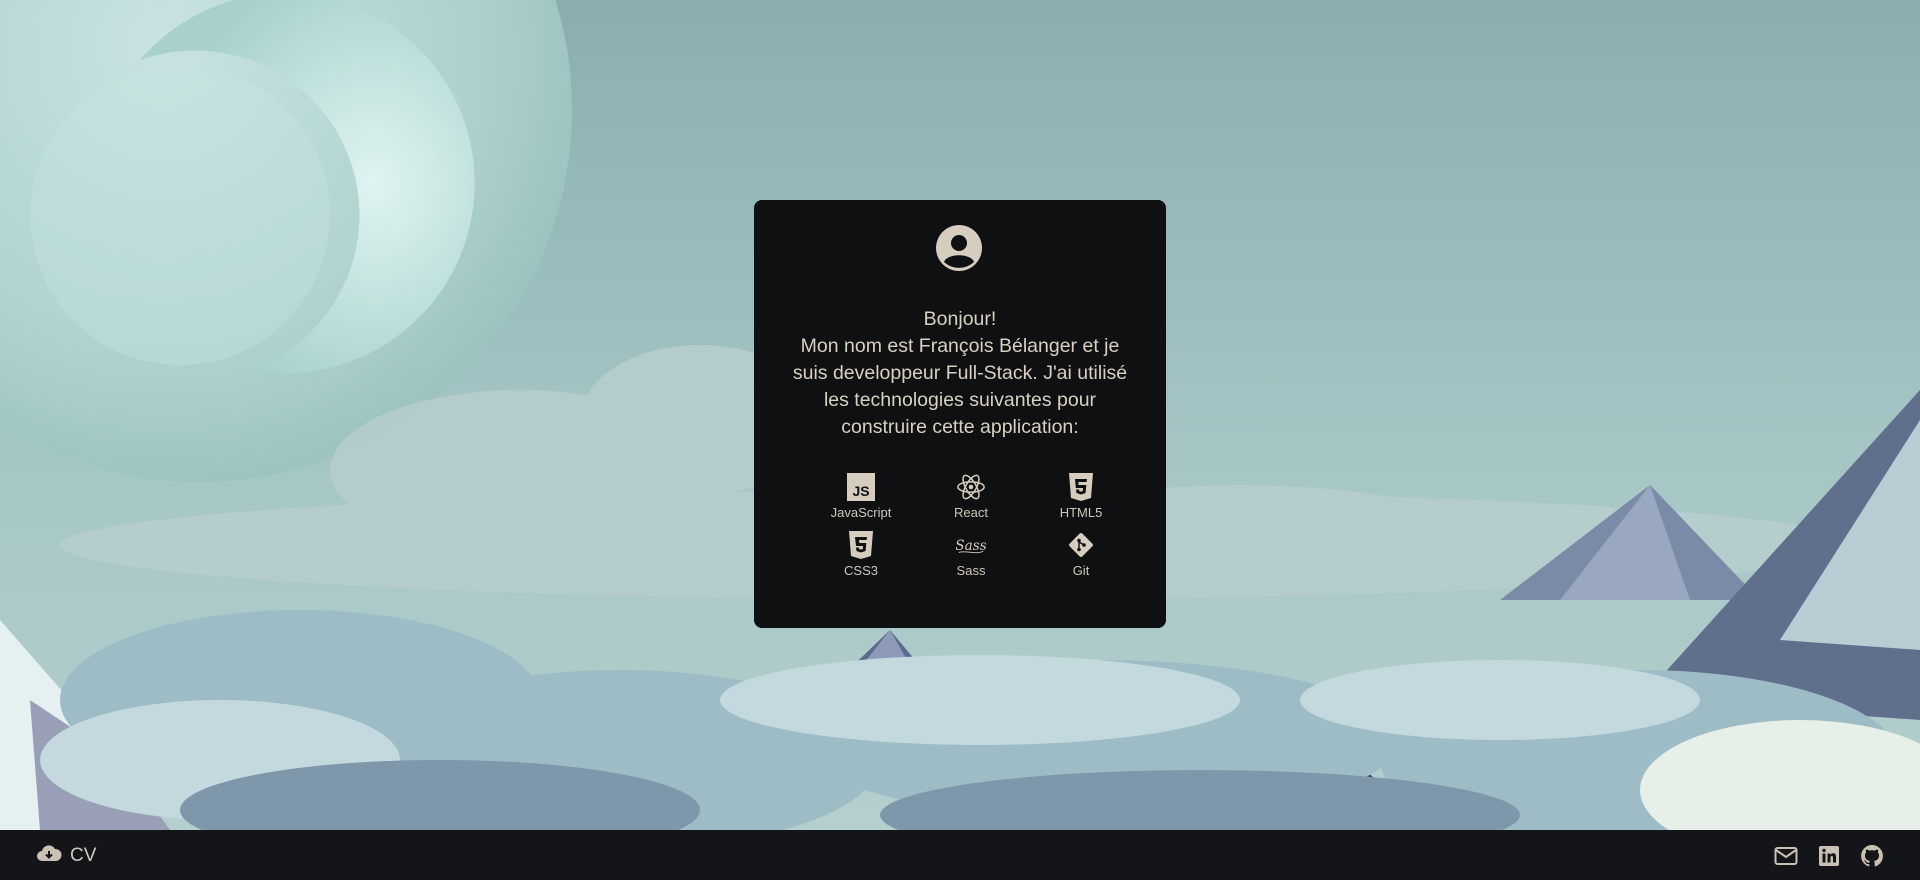 This screenshot has width=1920, height=880. I want to click on intro-line: Mon nom est François Bélanger et je, so click(960, 346).